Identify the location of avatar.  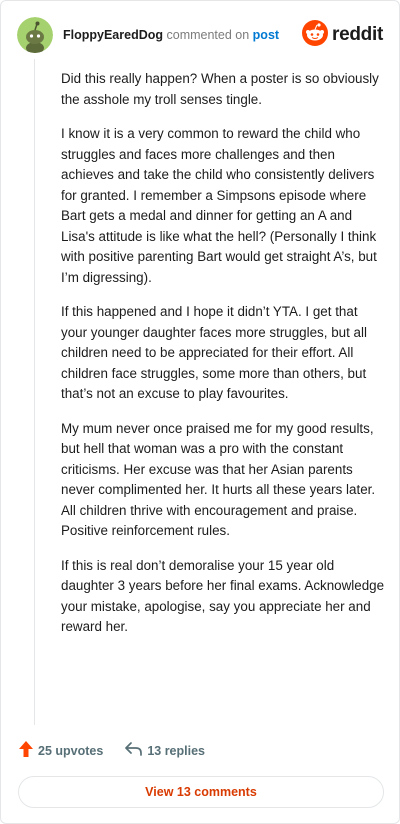
(35, 35).